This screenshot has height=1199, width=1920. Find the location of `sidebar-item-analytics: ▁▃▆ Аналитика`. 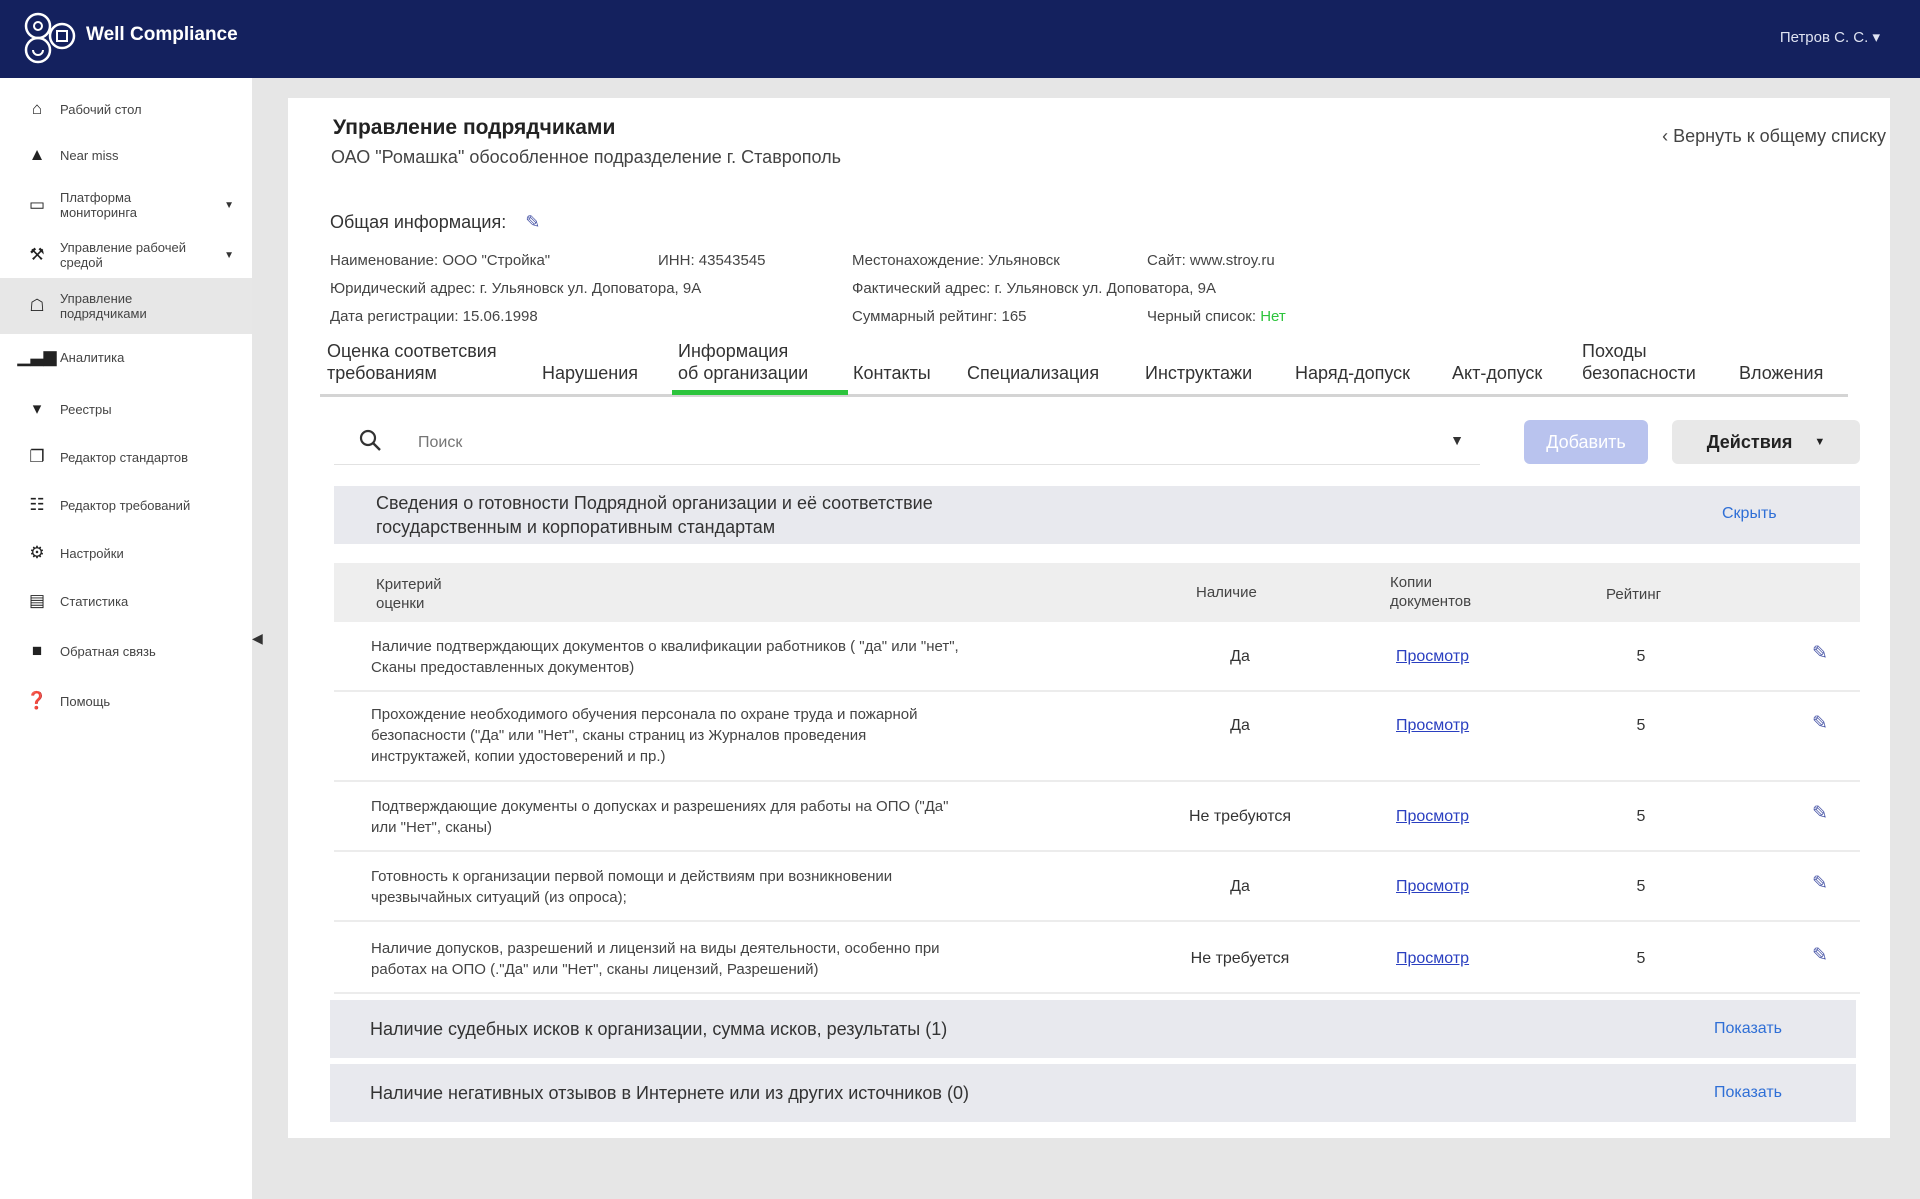

sidebar-item-analytics: ▁▃▆ Аналитика is located at coordinates (126, 357).